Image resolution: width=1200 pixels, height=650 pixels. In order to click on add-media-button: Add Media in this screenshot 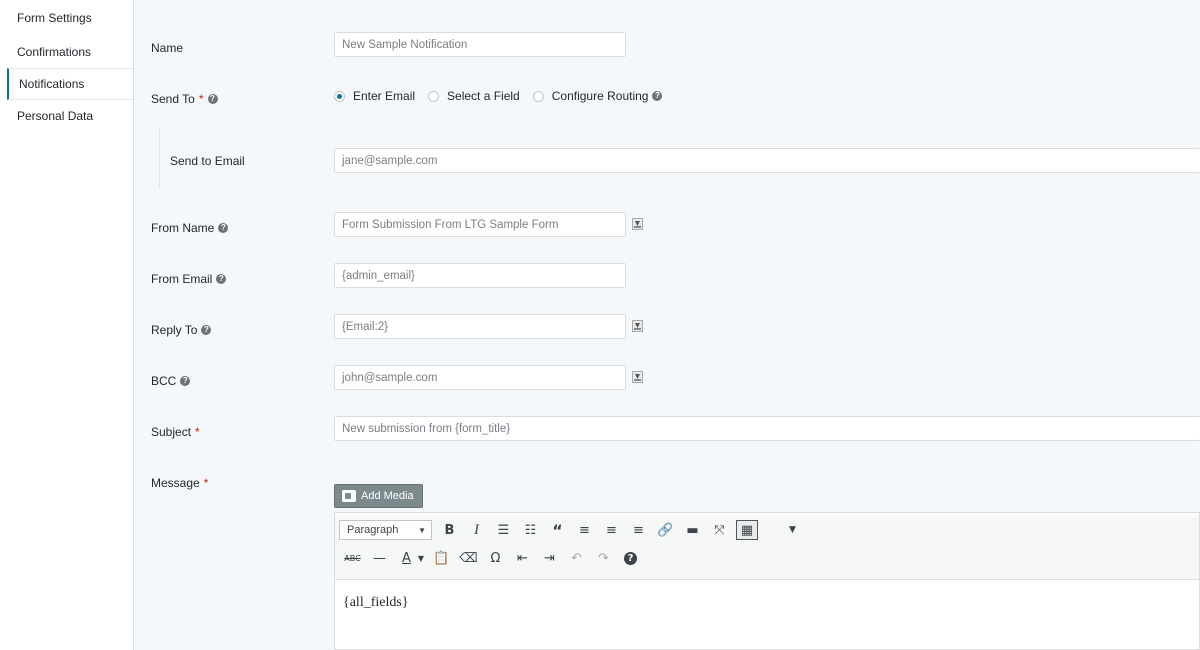, I will do `click(378, 496)`.